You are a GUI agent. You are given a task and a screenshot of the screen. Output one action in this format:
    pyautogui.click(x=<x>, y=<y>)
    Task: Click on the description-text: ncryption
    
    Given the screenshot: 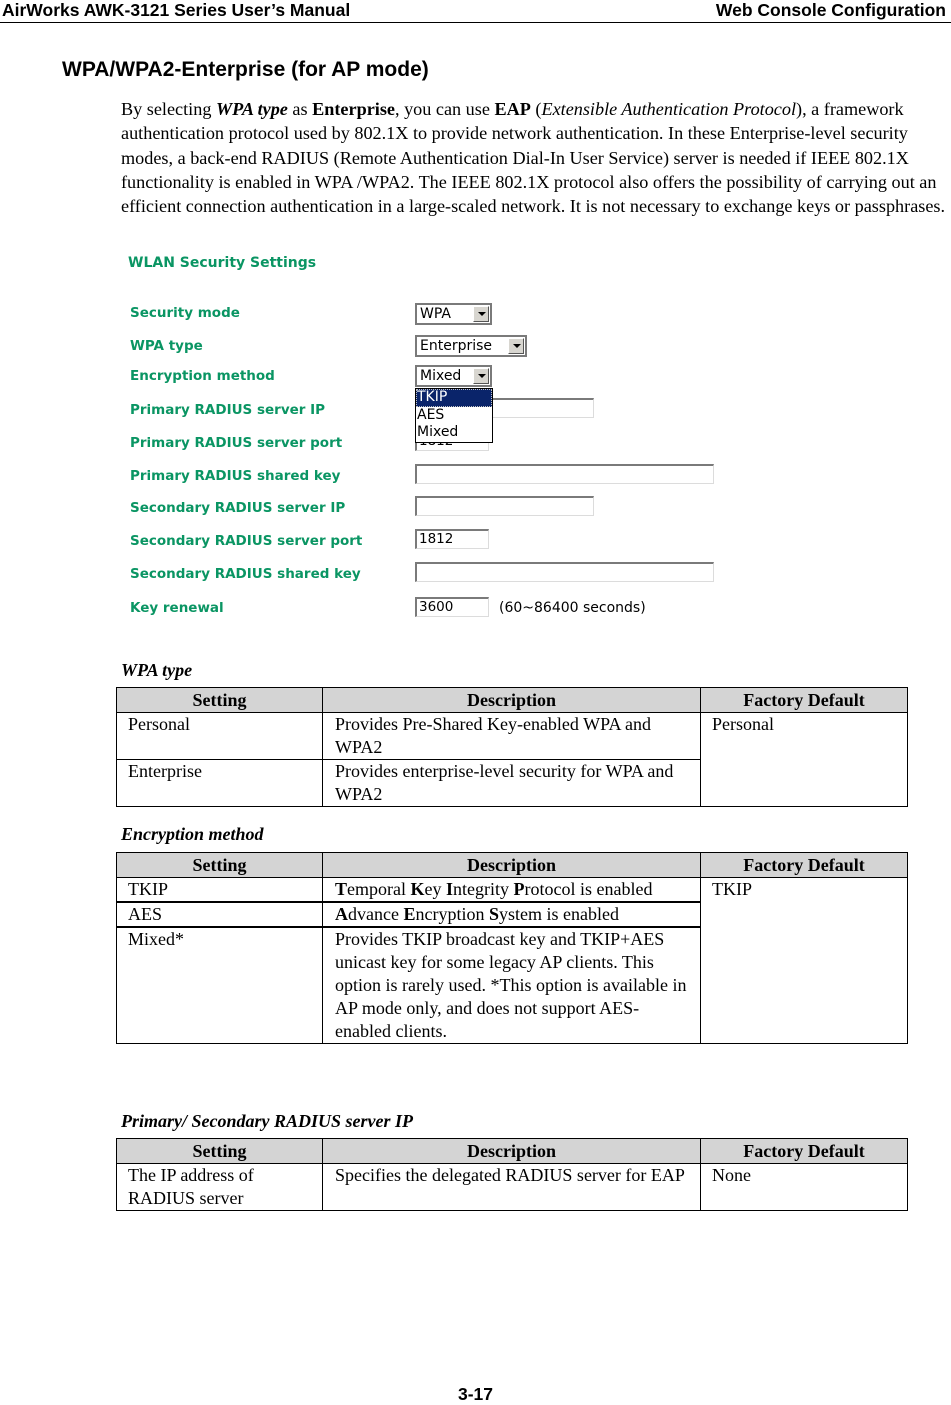 What is the action you would take?
    pyautogui.click(x=452, y=914)
    